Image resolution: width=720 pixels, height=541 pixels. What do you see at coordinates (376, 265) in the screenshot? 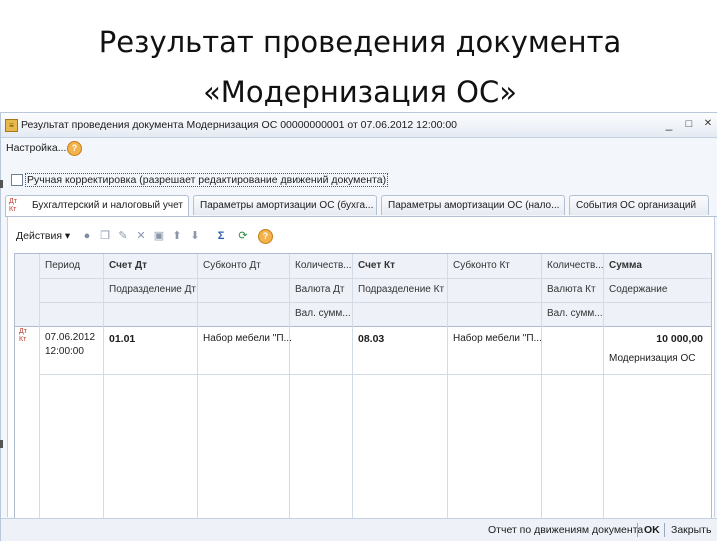
I see `header-account-kt: Счет Кт` at bounding box center [376, 265].